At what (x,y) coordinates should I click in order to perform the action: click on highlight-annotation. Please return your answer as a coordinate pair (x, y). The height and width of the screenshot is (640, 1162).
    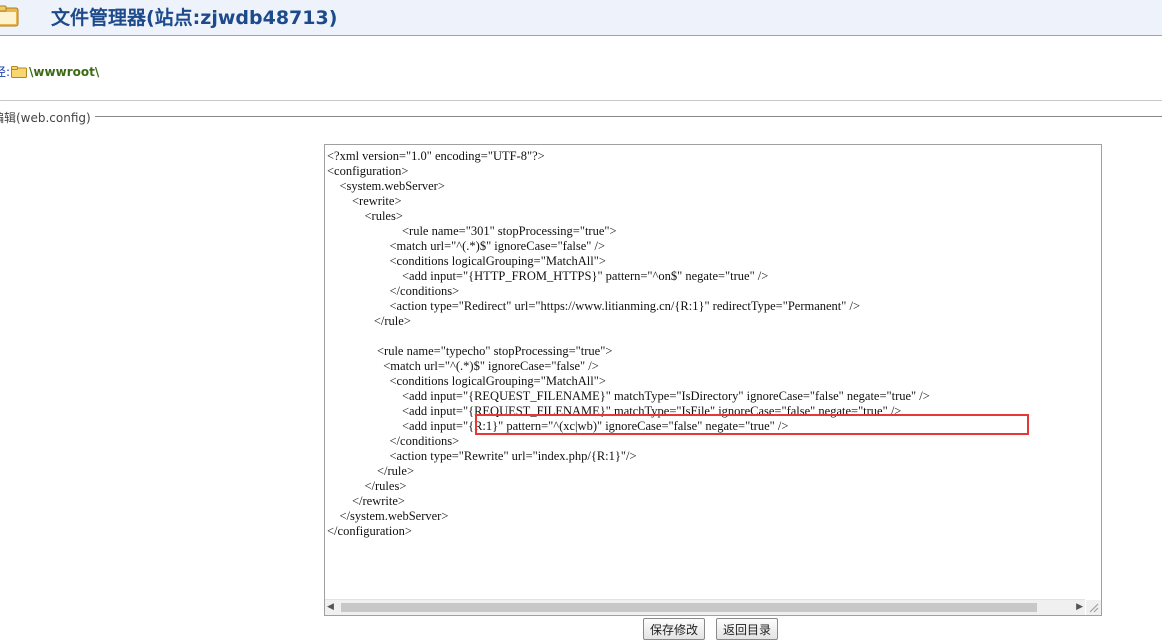
    Looking at the image, I should click on (752, 424).